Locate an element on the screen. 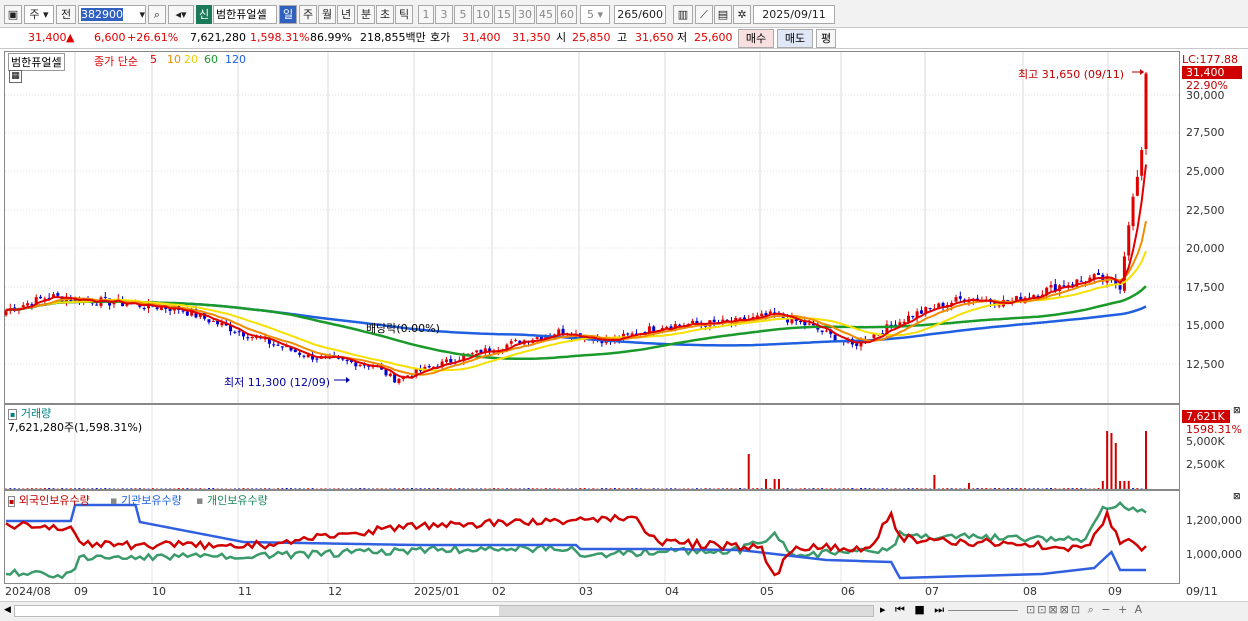 The width and height of the screenshot is (1248, 621). y-tick: 1,200,000 is located at coordinates (1214, 520).